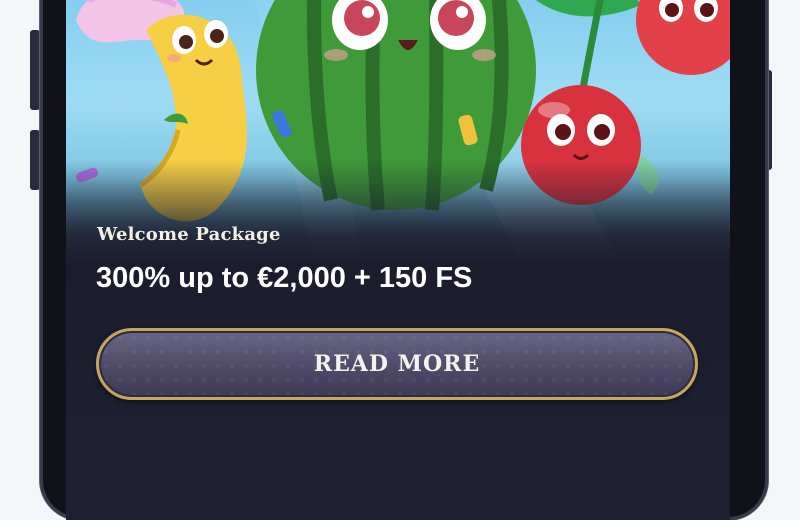 This screenshot has width=800, height=520. Describe the element at coordinates (588, 8) in the screenshot. I see `leaf-icon` at that location.